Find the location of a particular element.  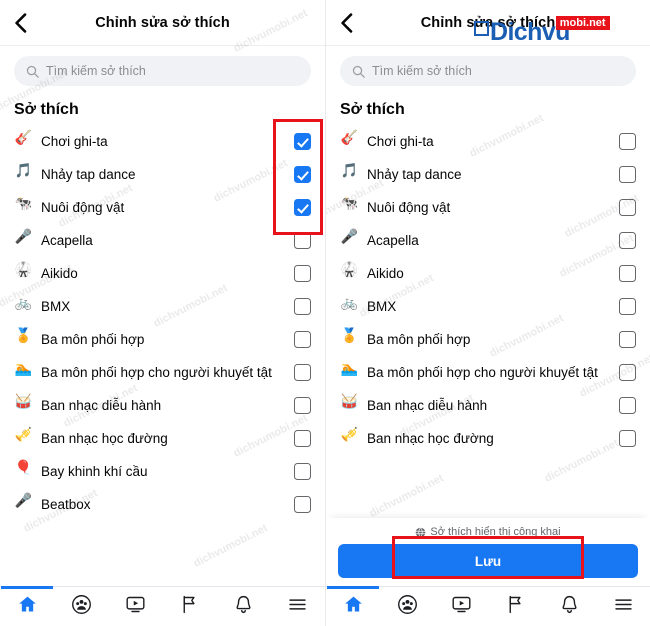

interest-emoji-icon: 🎈 is located at coordinates (23, 468).